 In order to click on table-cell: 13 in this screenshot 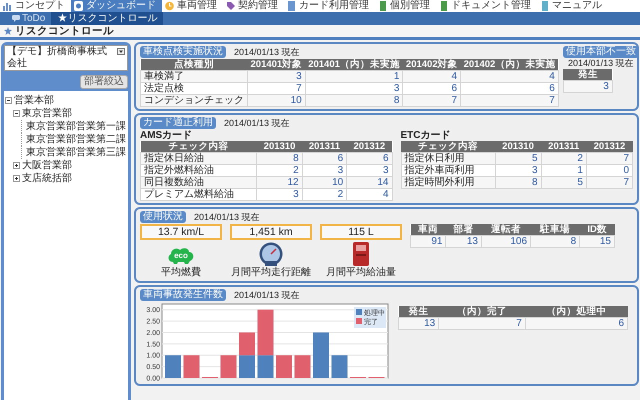, I will do `click(464, 242)`.